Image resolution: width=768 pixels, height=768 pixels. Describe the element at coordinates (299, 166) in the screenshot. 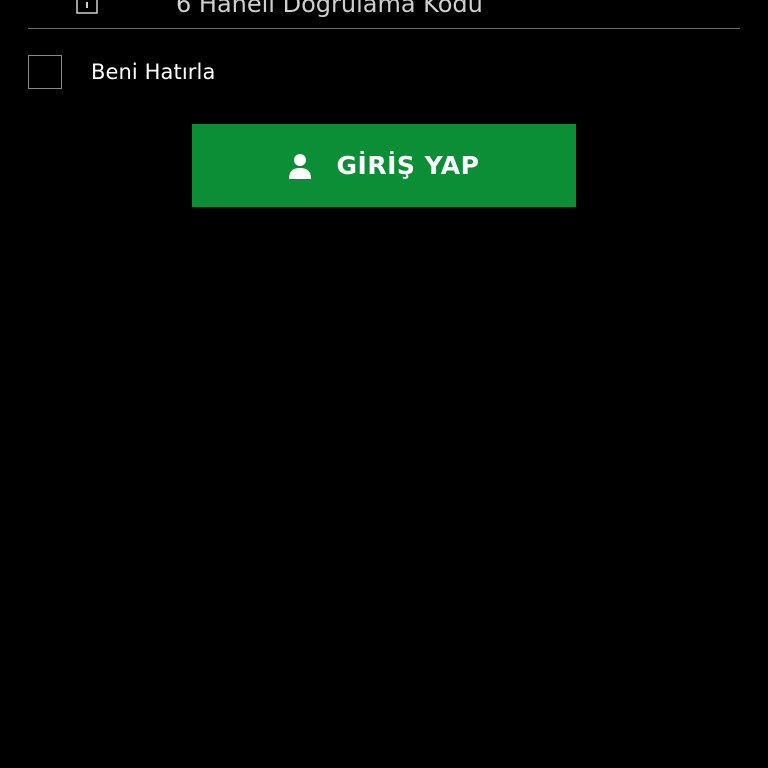

I see `user-icon` at that location.